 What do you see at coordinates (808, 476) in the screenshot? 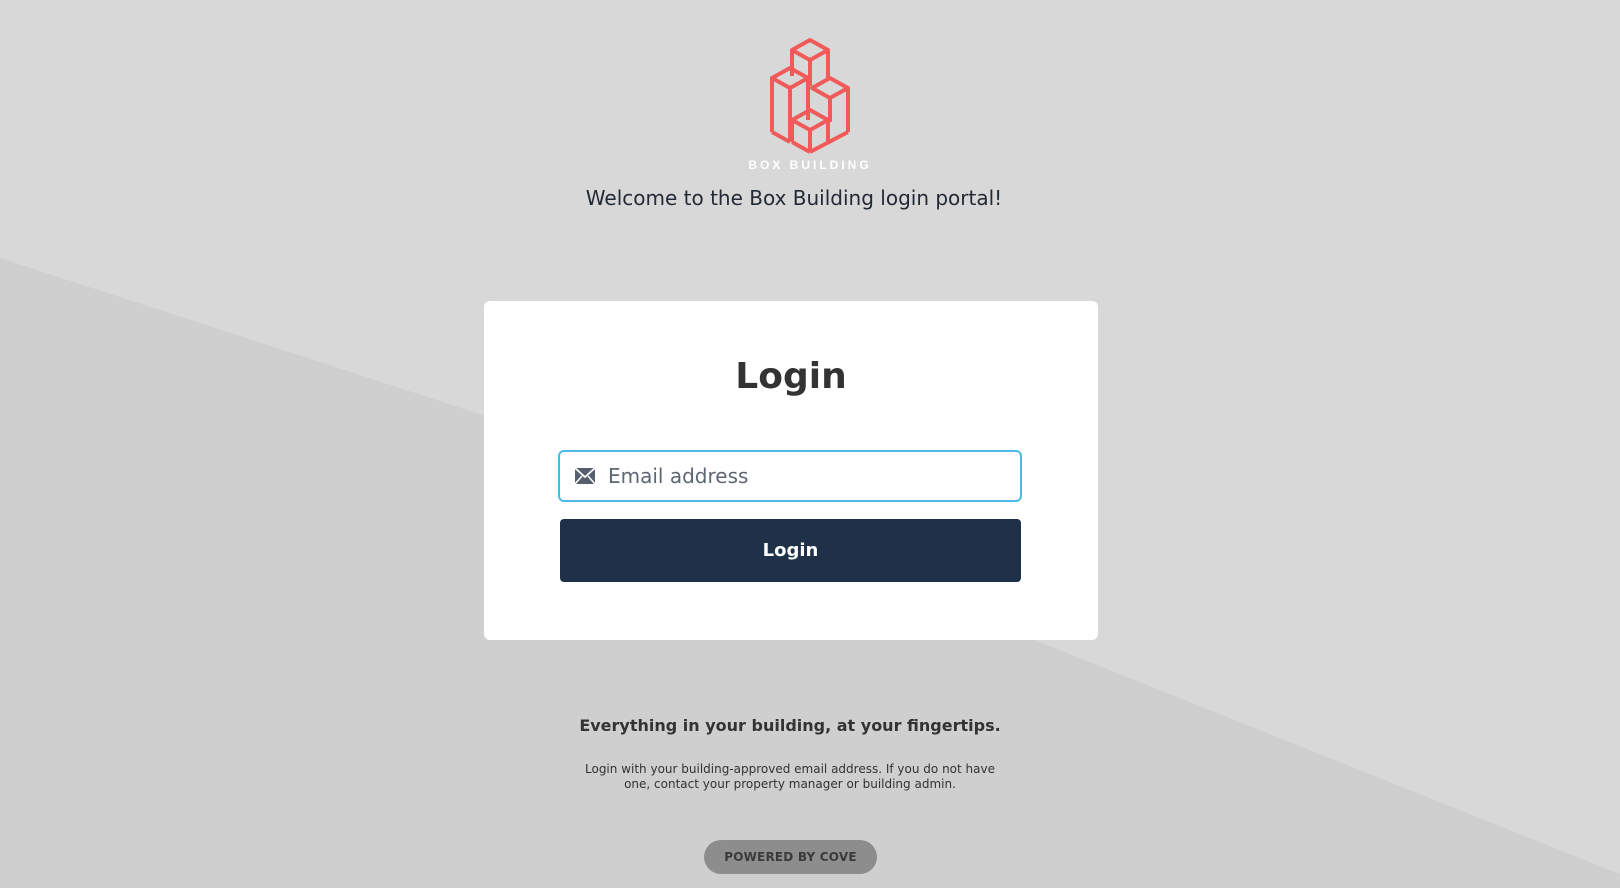
I see `email-input` at bounding box center [808, 476].